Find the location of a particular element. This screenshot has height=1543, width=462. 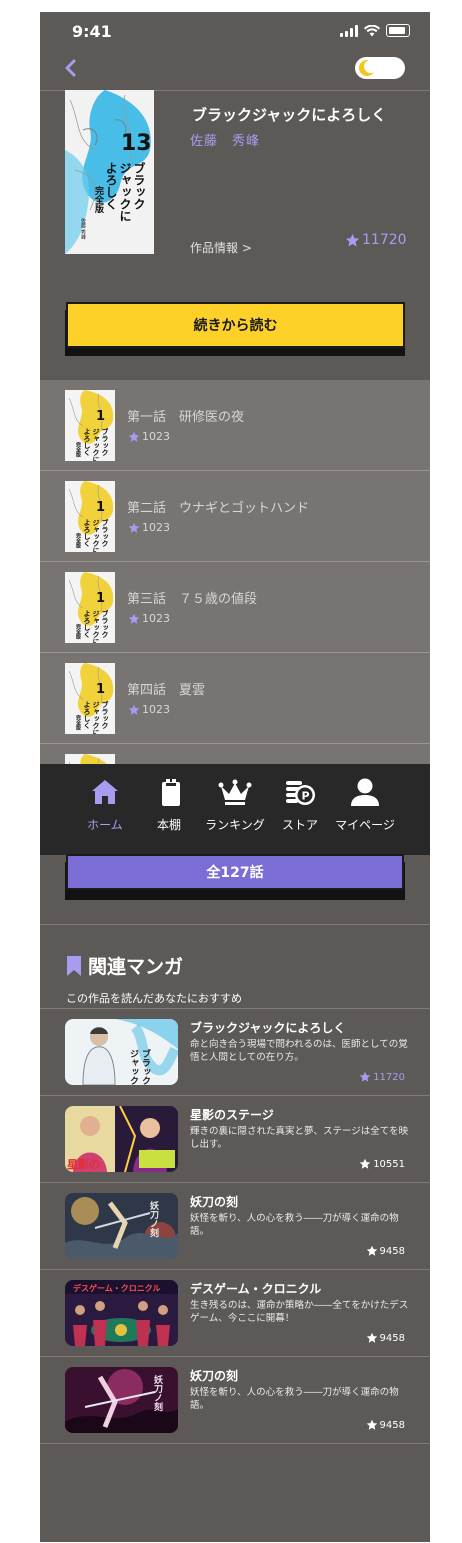

related-item-desc: 生き残るのは、運命か策略か――全てをかけたデスゲーム、今ここに開幕！ is located at coordinates (299, 1312).